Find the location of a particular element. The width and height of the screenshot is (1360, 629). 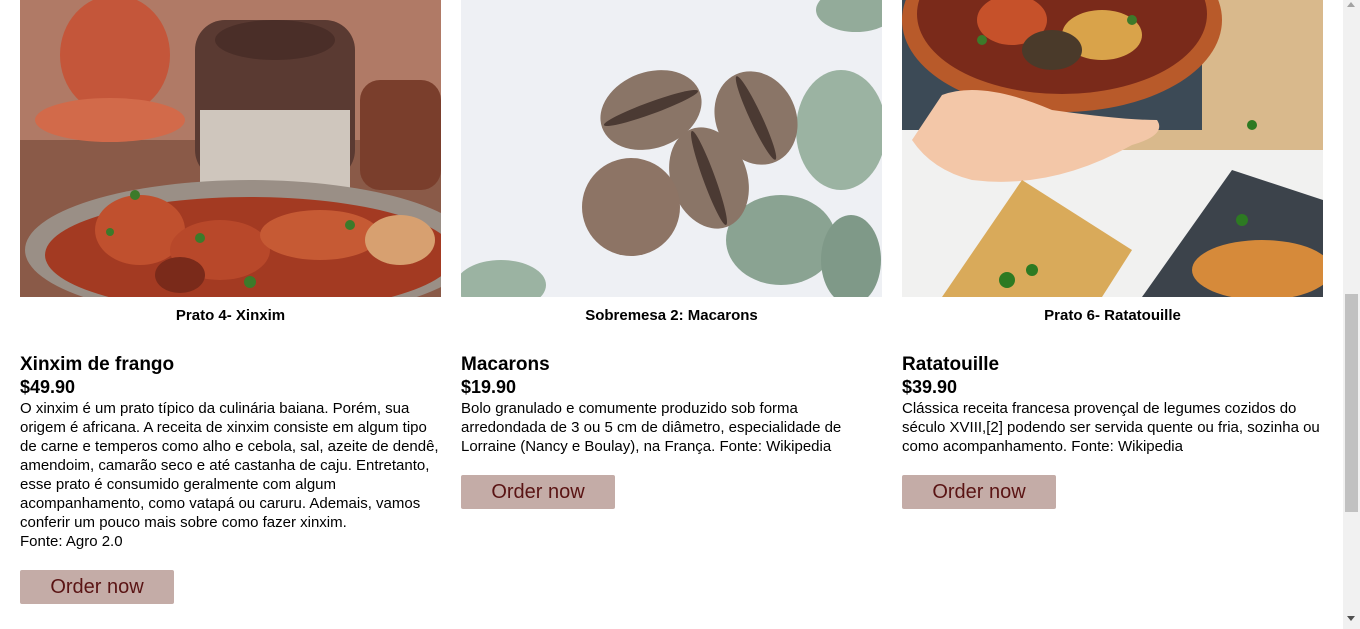

scrollbar-thumb is located at coordinates (1351, 403).